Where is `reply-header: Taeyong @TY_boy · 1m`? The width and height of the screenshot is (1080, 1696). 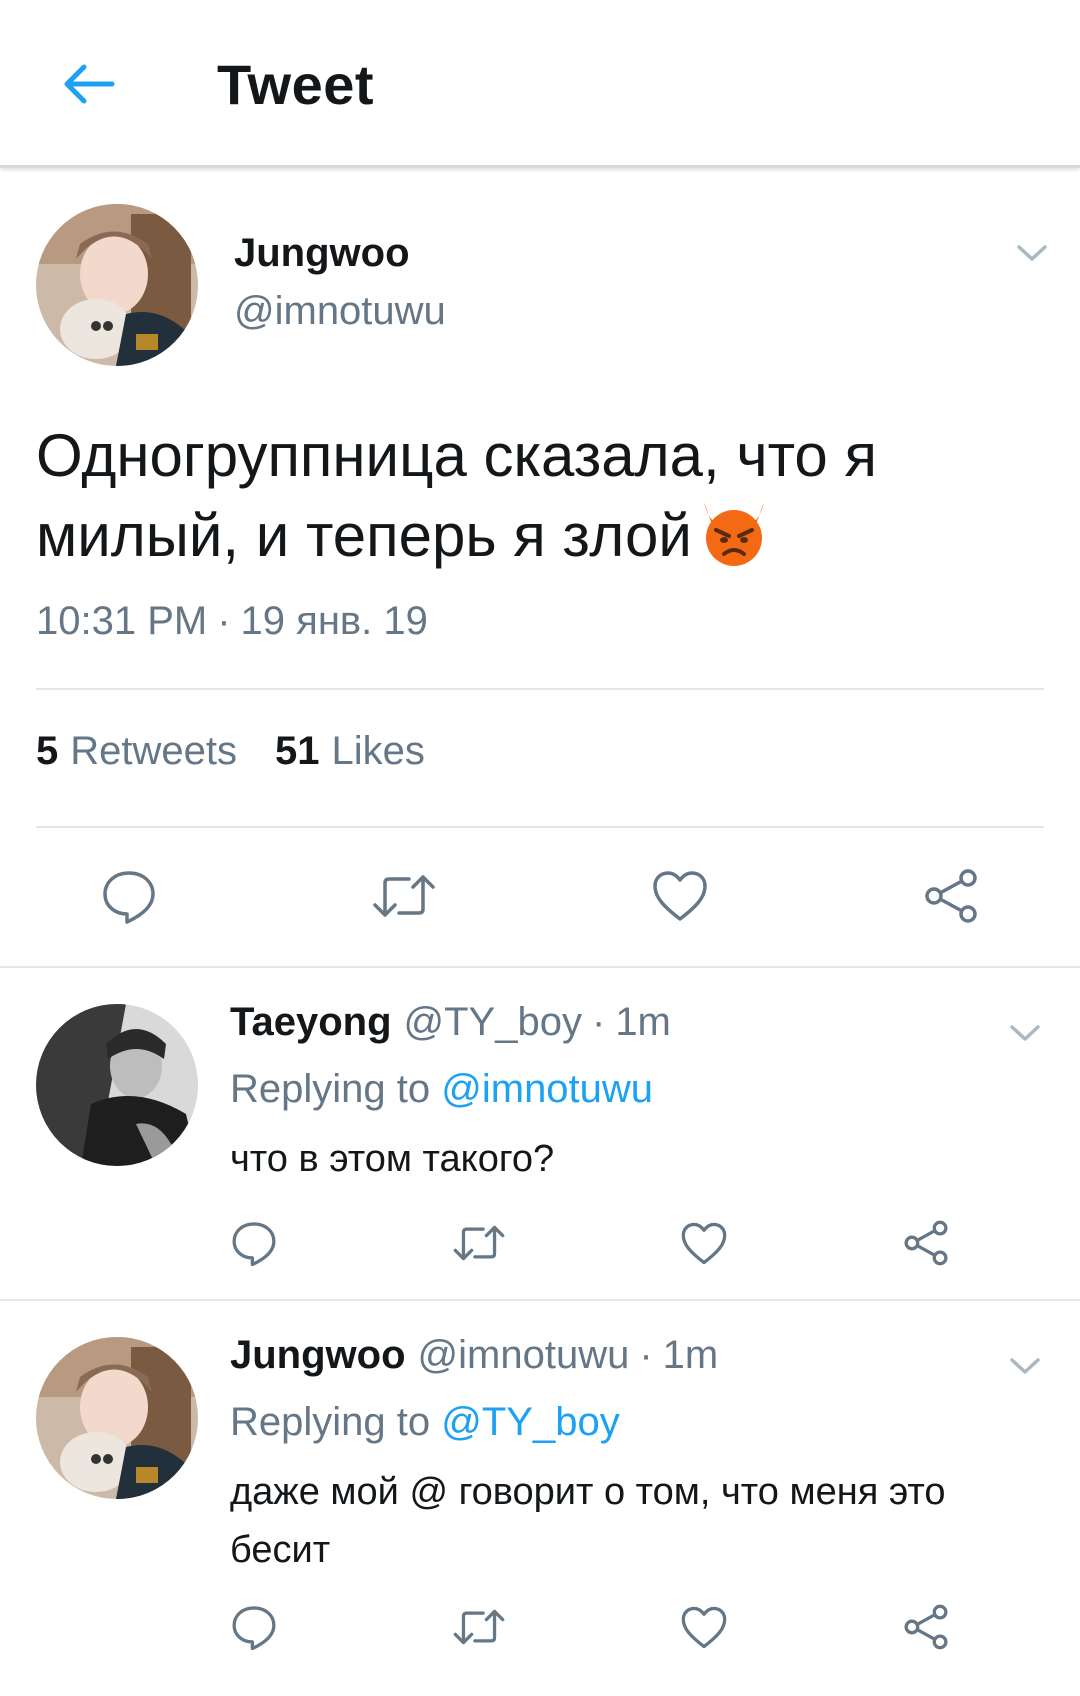 reply-header: Taeyong @TY_boy · 1m is located at coordinates (450, 1022).